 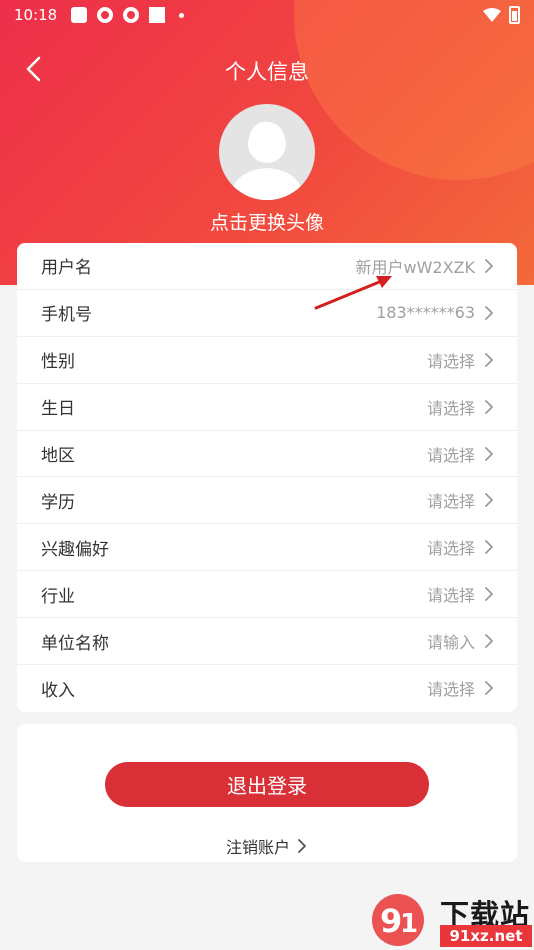 What do you see at coordinates (267, 221) in the screenshot?
I see `change-avatar-link: 点击更换头像` at bounding box center [267, 221].